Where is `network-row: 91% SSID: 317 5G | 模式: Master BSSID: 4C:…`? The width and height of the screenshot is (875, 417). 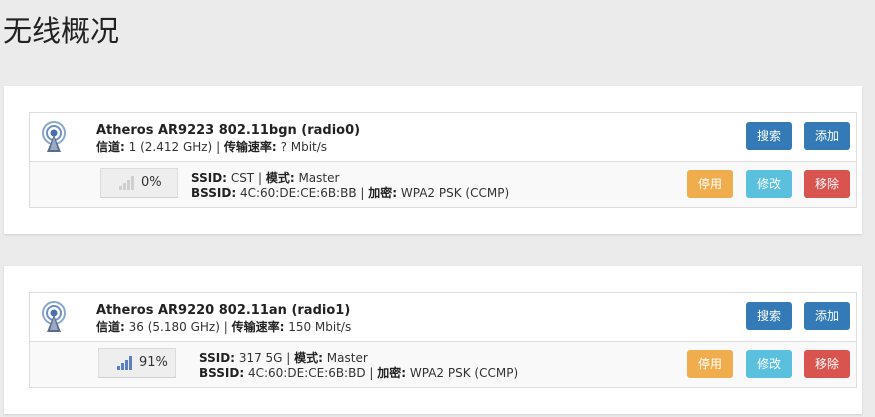 network-row: 91% SSID: 317 5G | 模式: Master BSSID: 4C:… is located at coordinates (443, 364).